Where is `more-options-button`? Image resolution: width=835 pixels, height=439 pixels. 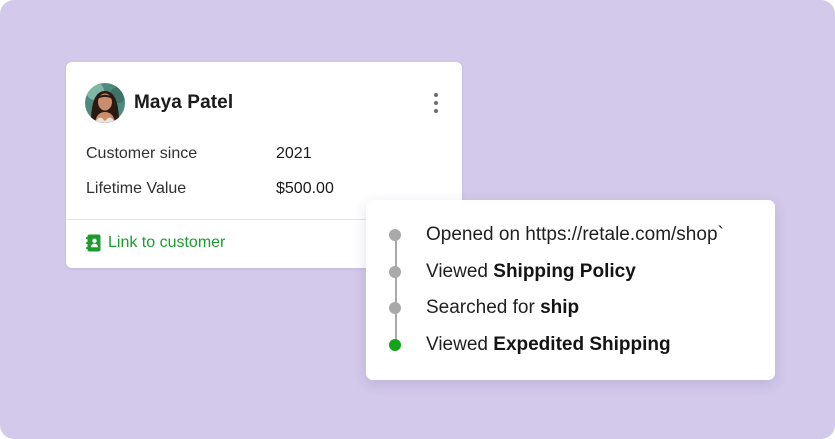 more-options-button is located at coordinates (436, 103).